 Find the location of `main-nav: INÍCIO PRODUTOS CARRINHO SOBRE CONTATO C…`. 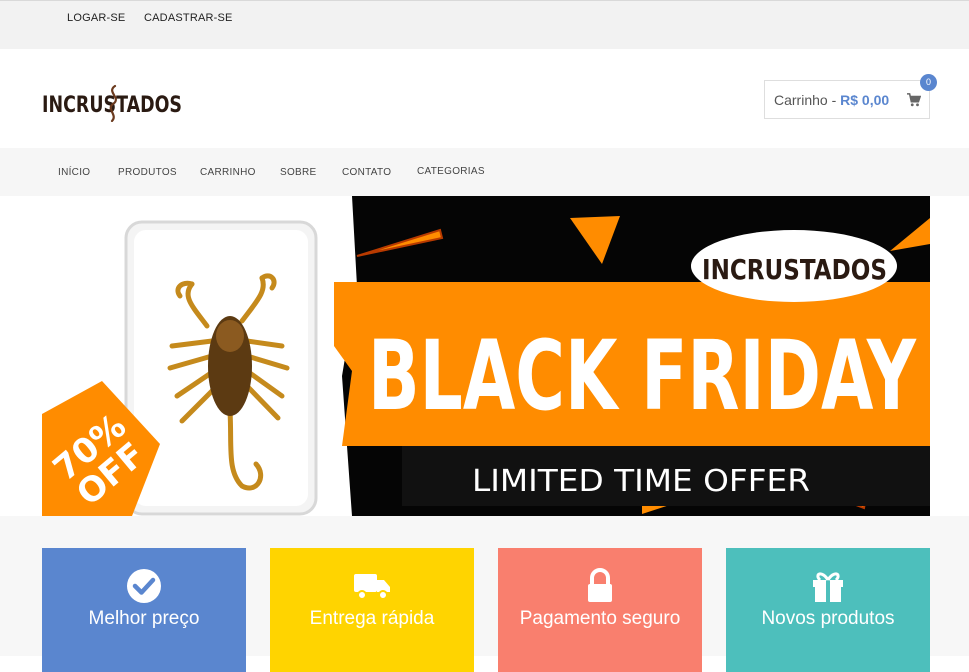

main-nav: INÍCIO PRODUTOS CARRINHO SOBRE CONTATO C… is located at coordinates (484, 172).